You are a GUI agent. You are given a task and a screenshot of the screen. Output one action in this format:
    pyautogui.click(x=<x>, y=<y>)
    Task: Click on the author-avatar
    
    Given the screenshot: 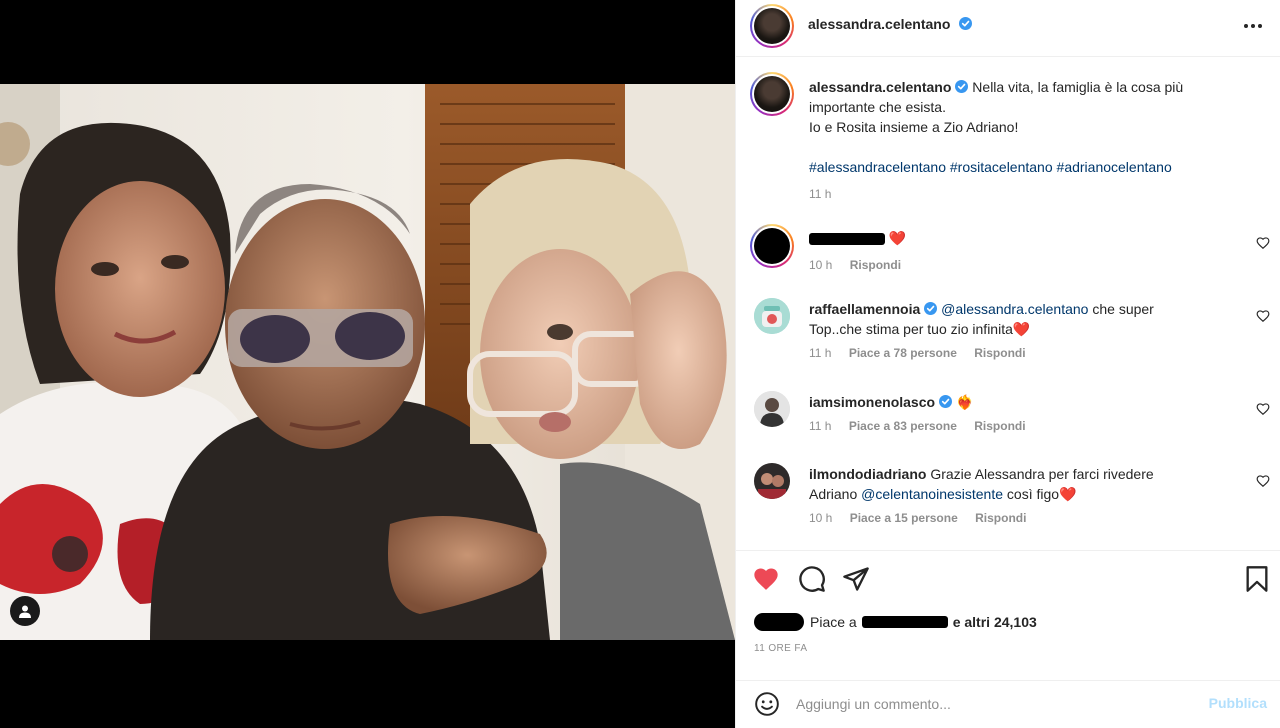 What is the action you would take?
    pyautogui.click(x=772, y=26)
    